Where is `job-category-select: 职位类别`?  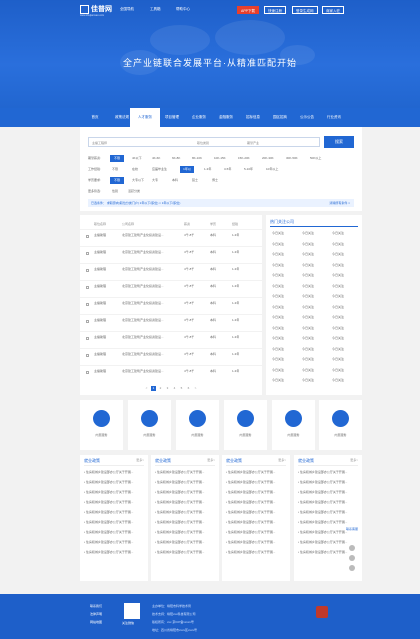 job-category-select: 职位类别 is located at coordinates (203, 143).